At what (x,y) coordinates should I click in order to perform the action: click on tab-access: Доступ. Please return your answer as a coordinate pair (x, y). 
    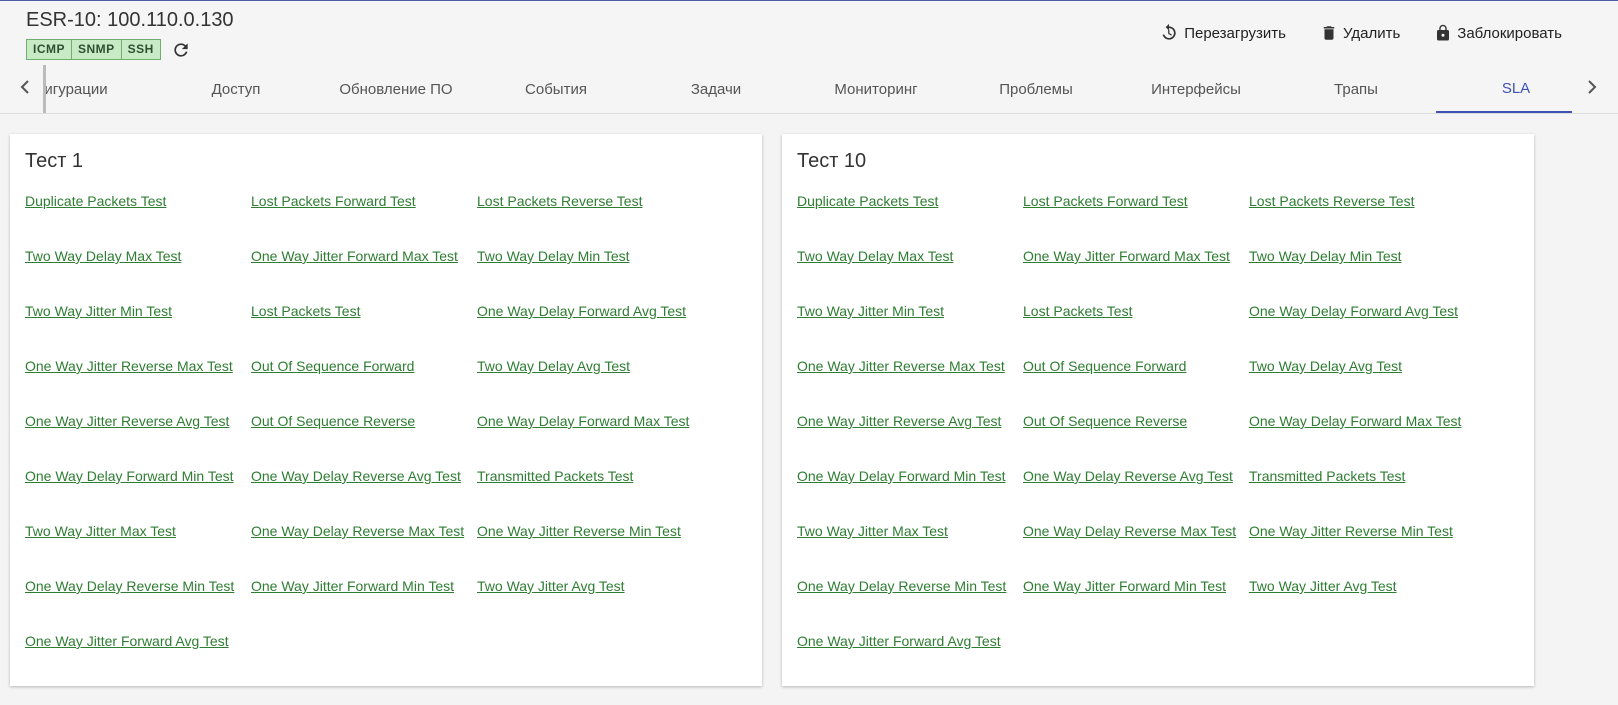
    Looking at the image, I should click on (236, 89).